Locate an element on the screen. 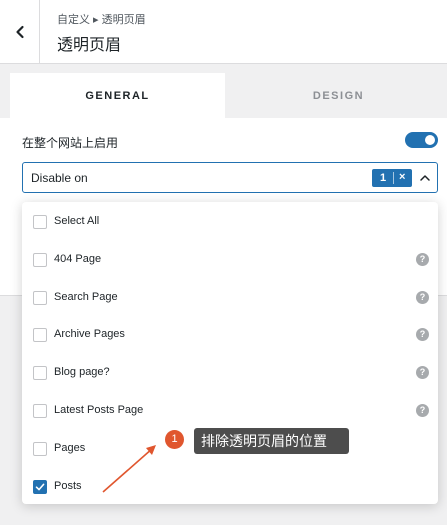  option-select-all: Select All is located at coordinates (230, 222).